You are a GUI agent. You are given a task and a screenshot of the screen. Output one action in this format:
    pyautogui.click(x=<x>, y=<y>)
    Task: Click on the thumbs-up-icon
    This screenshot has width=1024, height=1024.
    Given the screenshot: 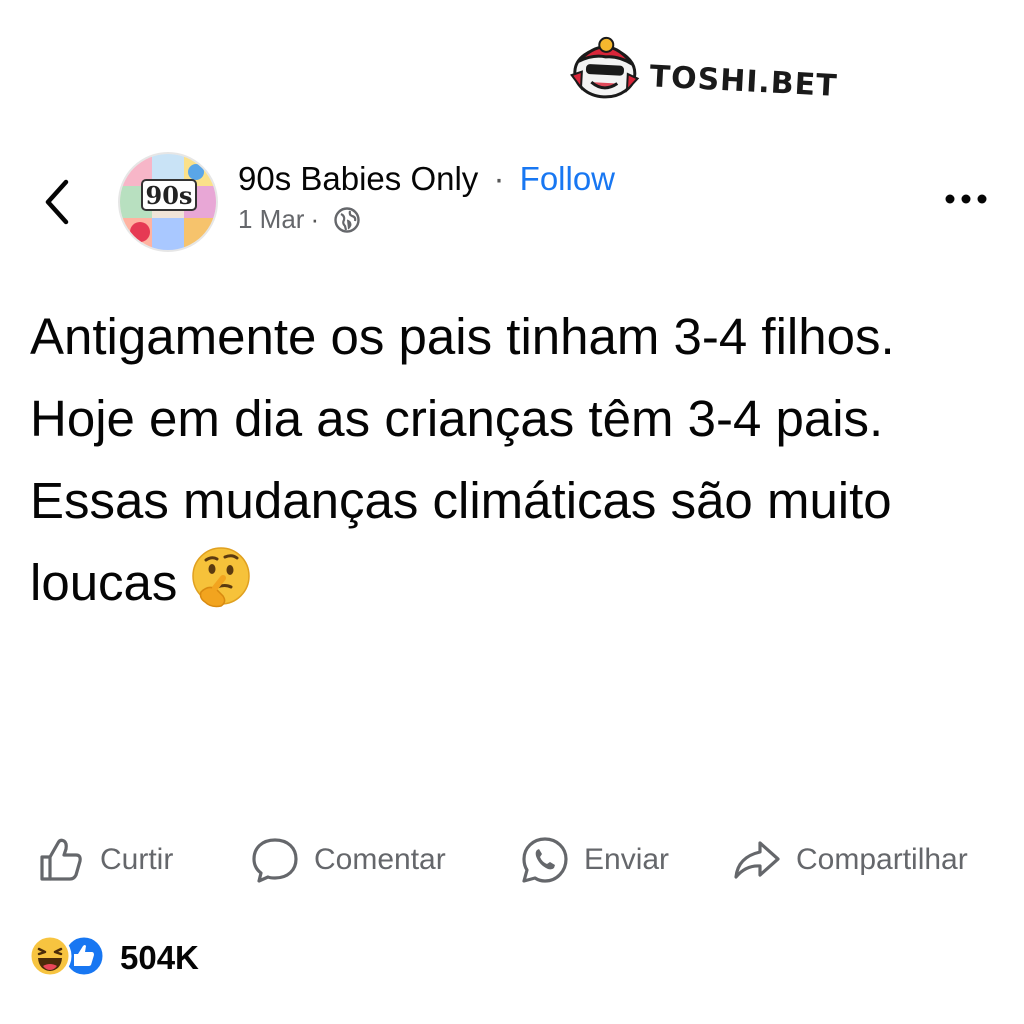 What is the action you would take?
    pyautogui.click(x=61, y=859)
    